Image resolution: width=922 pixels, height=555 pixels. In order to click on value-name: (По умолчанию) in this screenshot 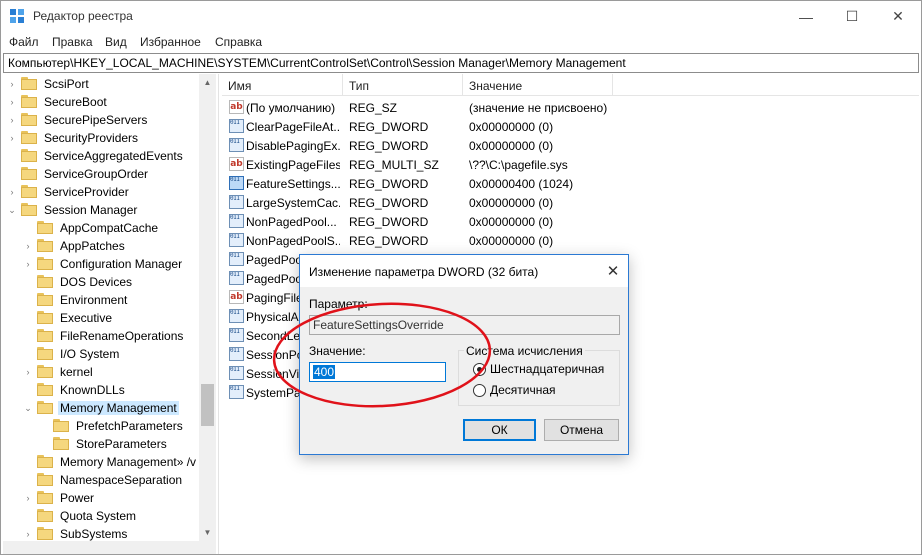, I will do `click(291, 108)`.